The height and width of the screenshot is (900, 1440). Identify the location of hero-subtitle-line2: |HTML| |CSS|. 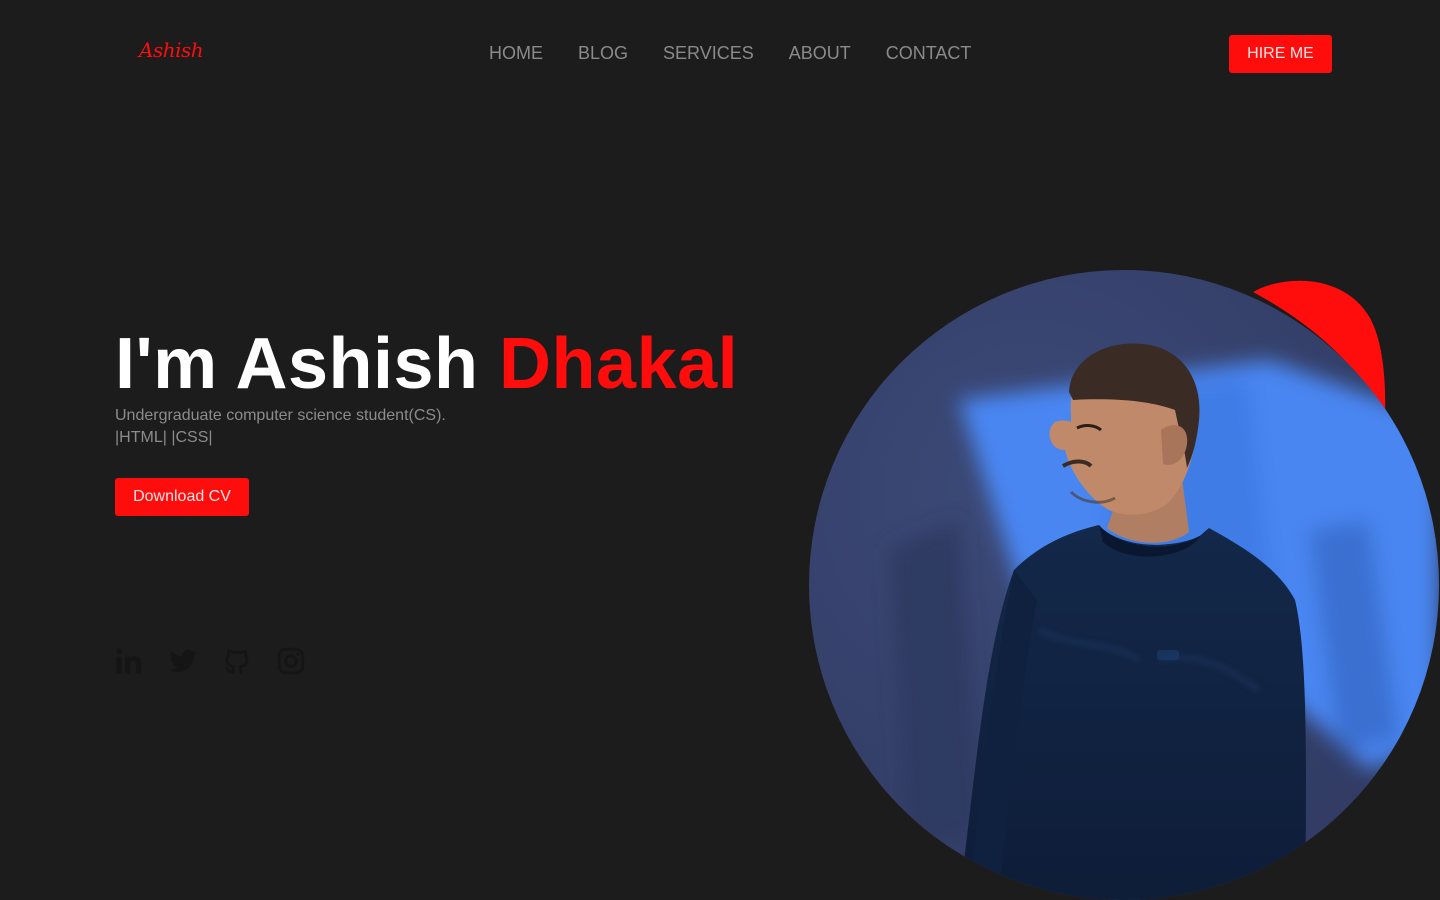
(164, 437).